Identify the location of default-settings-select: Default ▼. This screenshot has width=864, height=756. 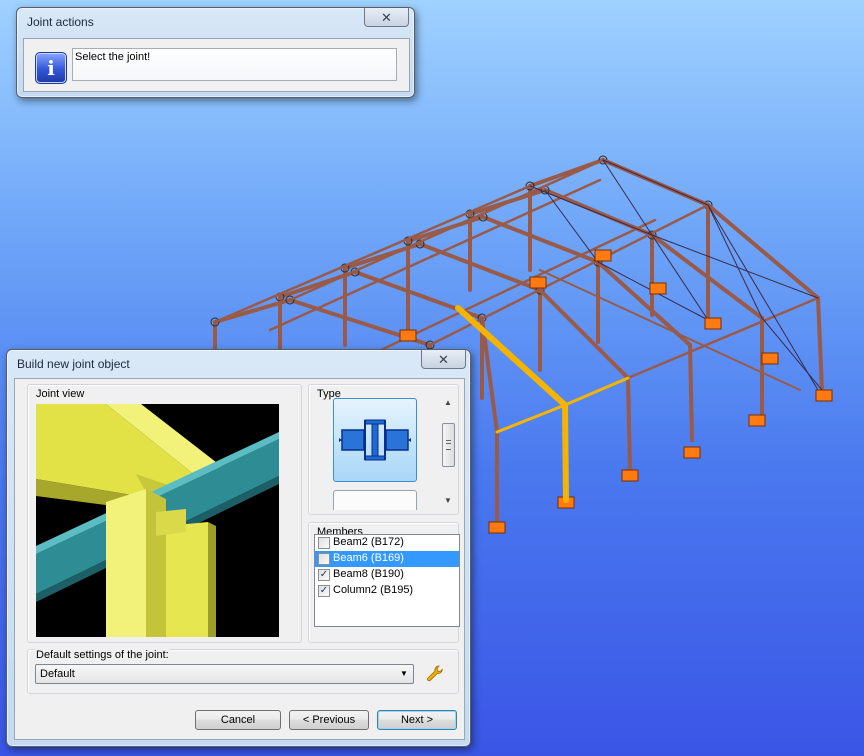
(224, 674).